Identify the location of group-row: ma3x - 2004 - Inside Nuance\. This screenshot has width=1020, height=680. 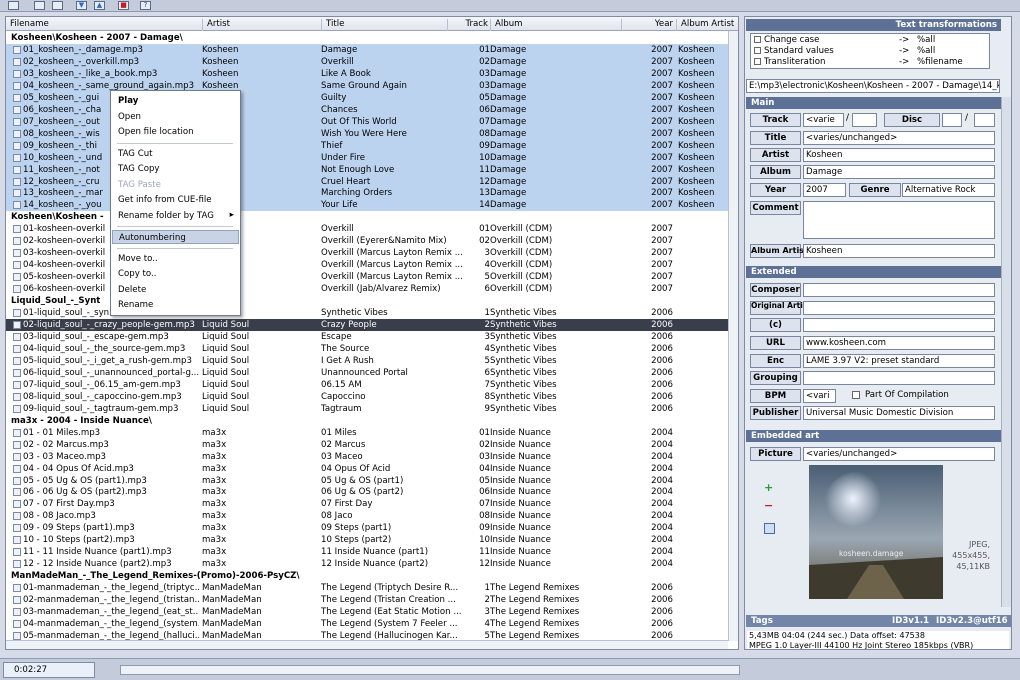
(367, 421).